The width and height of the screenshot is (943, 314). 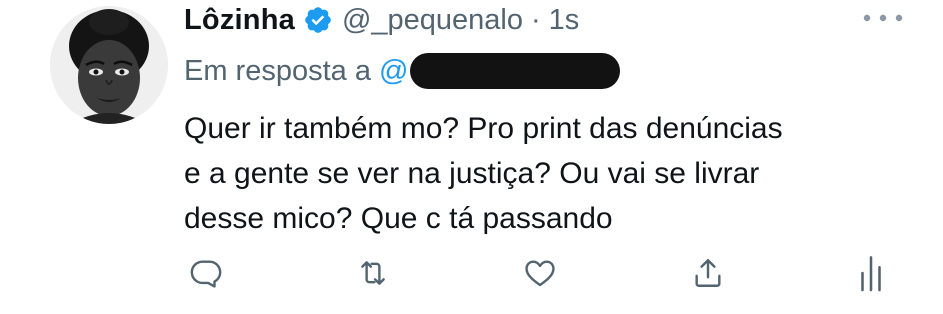 What do you see at coordinates (398, 218) in the screenshot?
I see `tweet-text-line: desse mico? Que c tá passando` at bounding box center [398, 218].